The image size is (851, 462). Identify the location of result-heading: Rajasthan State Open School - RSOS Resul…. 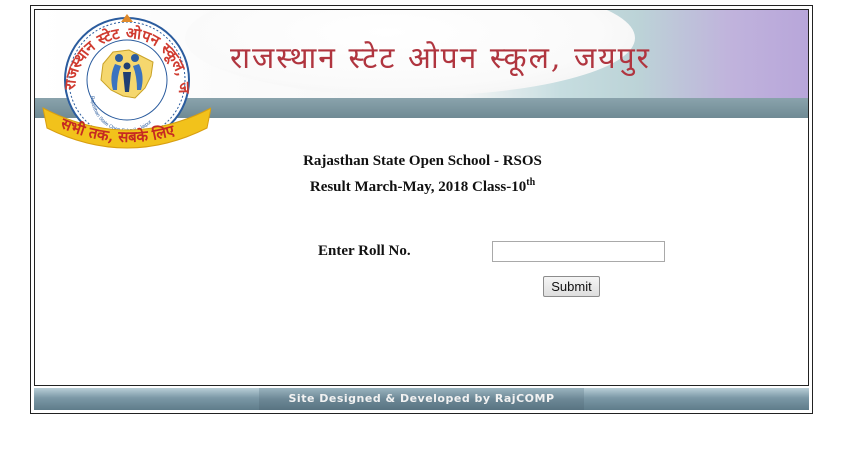
(421, 174).